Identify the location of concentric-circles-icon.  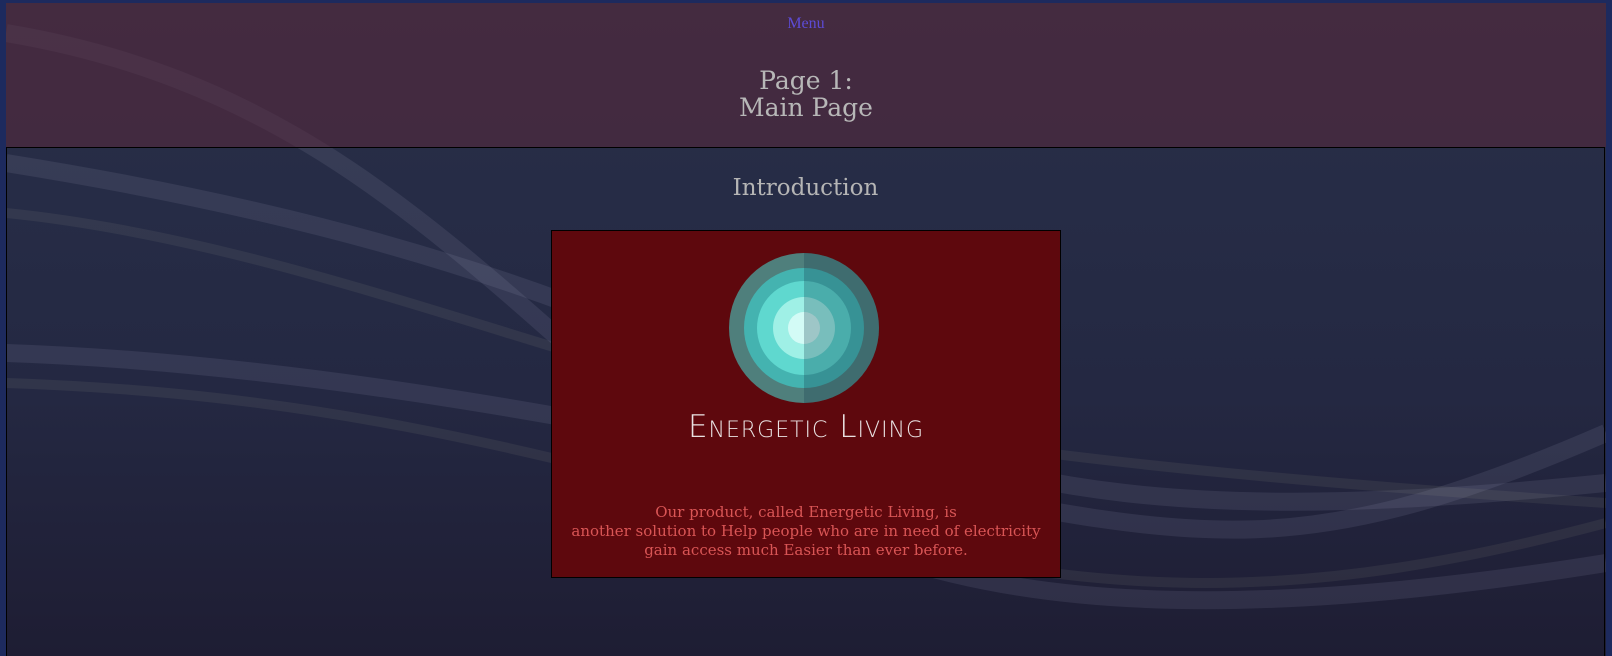
(804, 328).